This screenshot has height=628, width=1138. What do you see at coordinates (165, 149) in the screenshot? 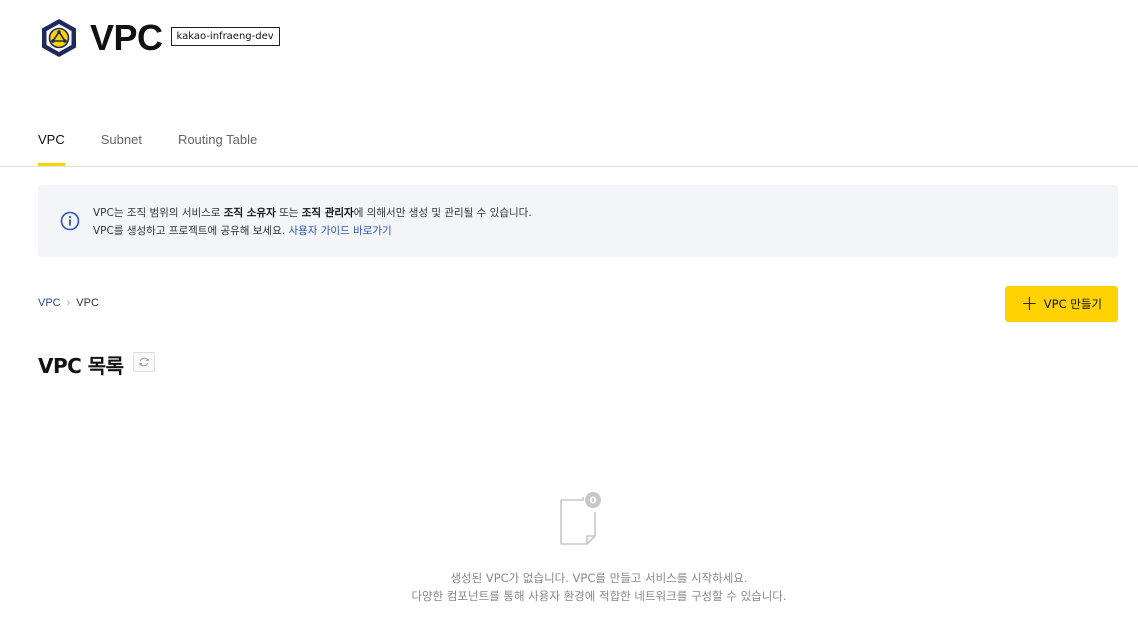
I see `tab-bar: VPC Subnet Routing Table` at bounding box center [165, 149].